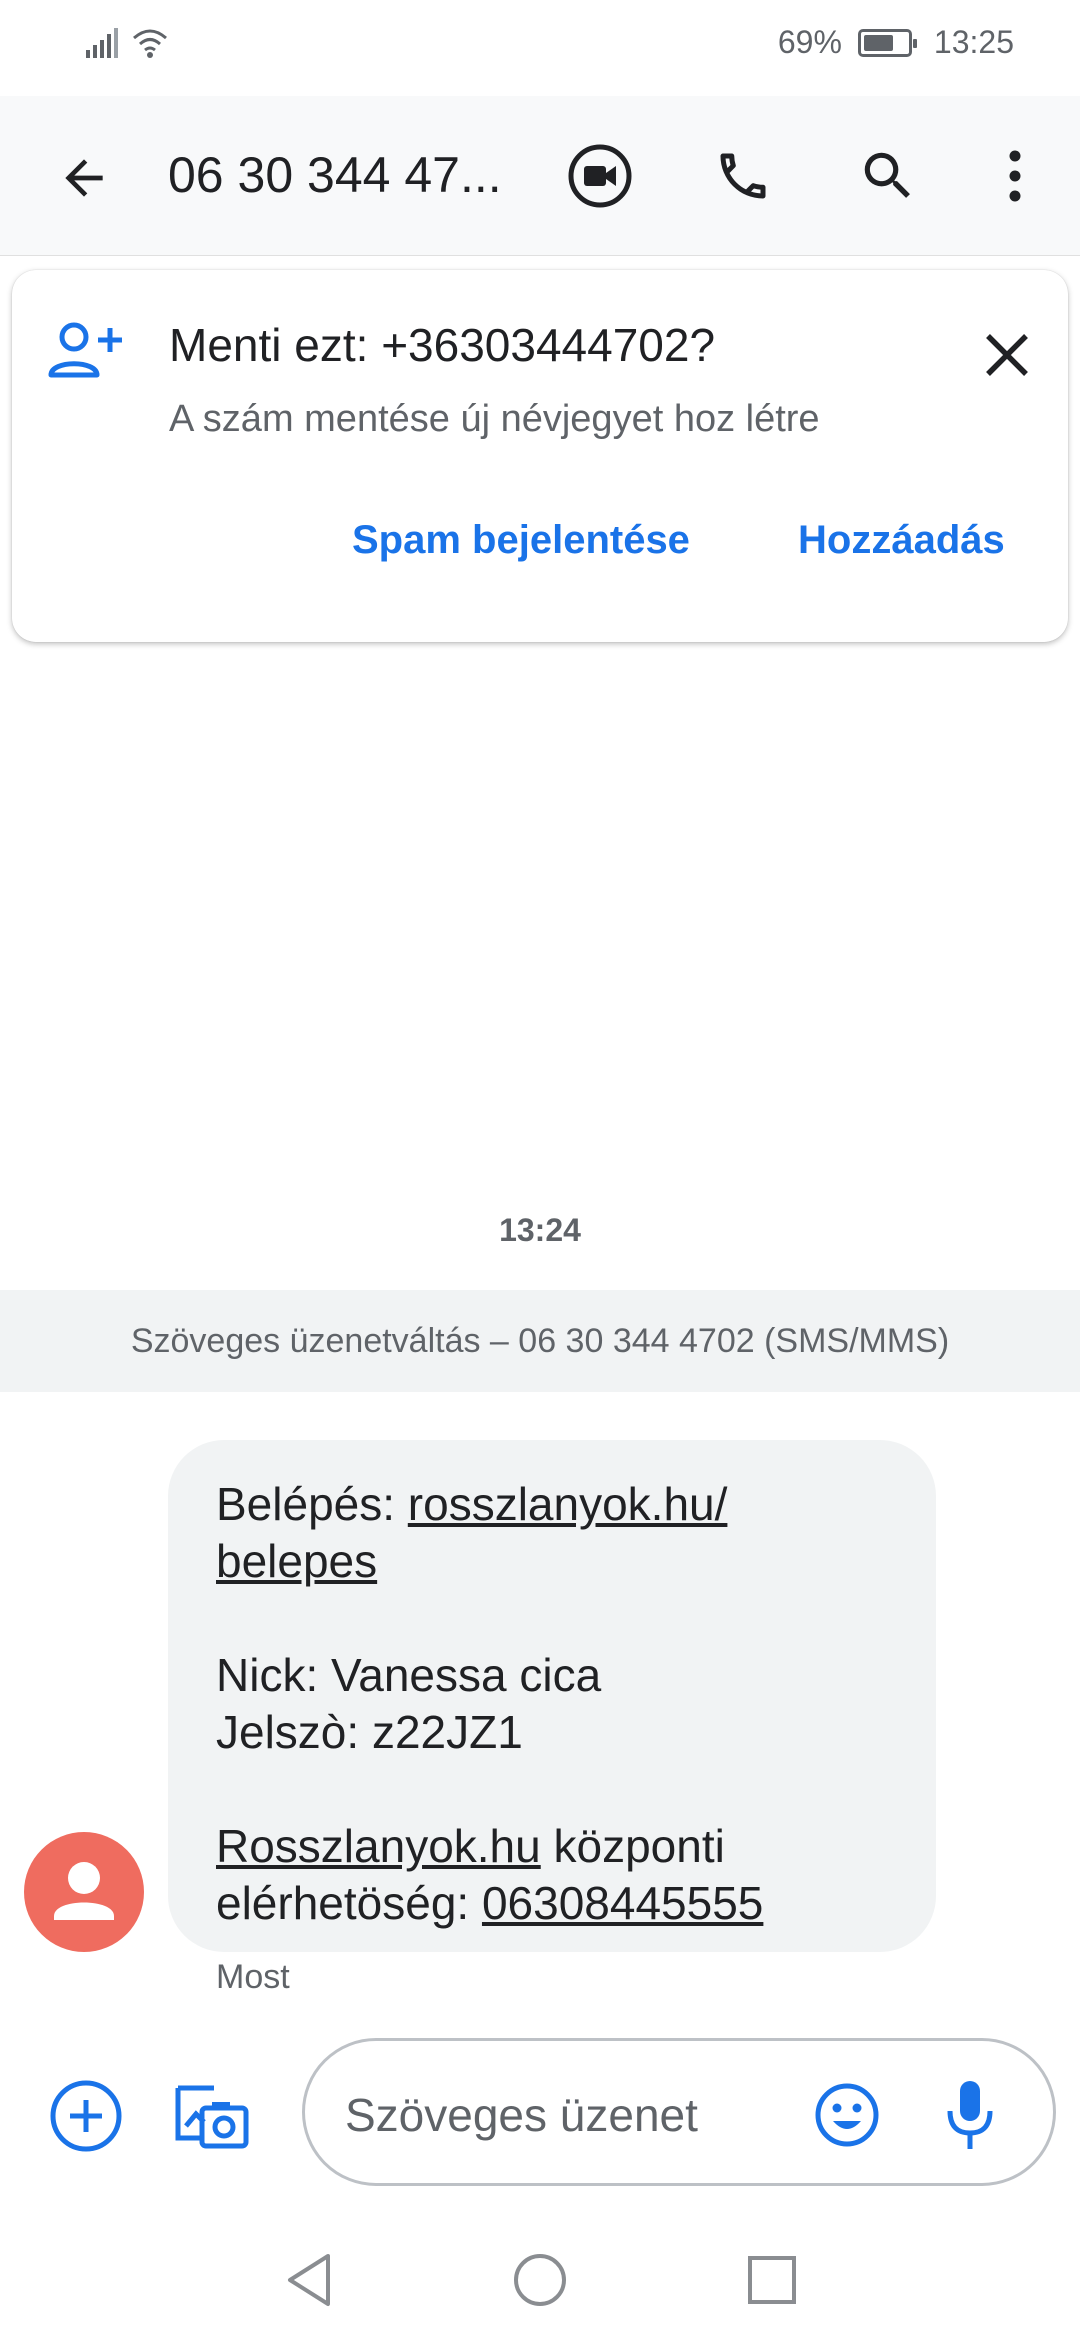 The width and height of the screenshot is (1080, 2340). I want to click on message-text: központi, so click(632, 1846).